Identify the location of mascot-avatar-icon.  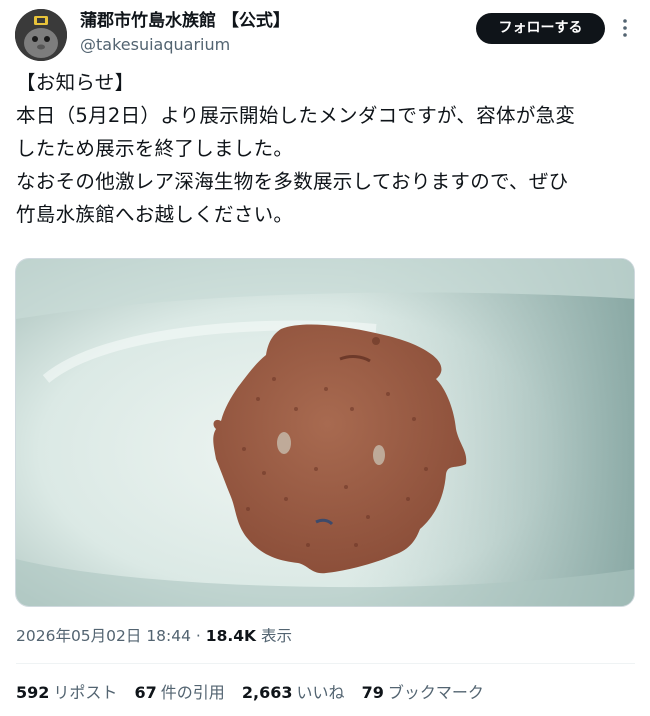
(41, 35).